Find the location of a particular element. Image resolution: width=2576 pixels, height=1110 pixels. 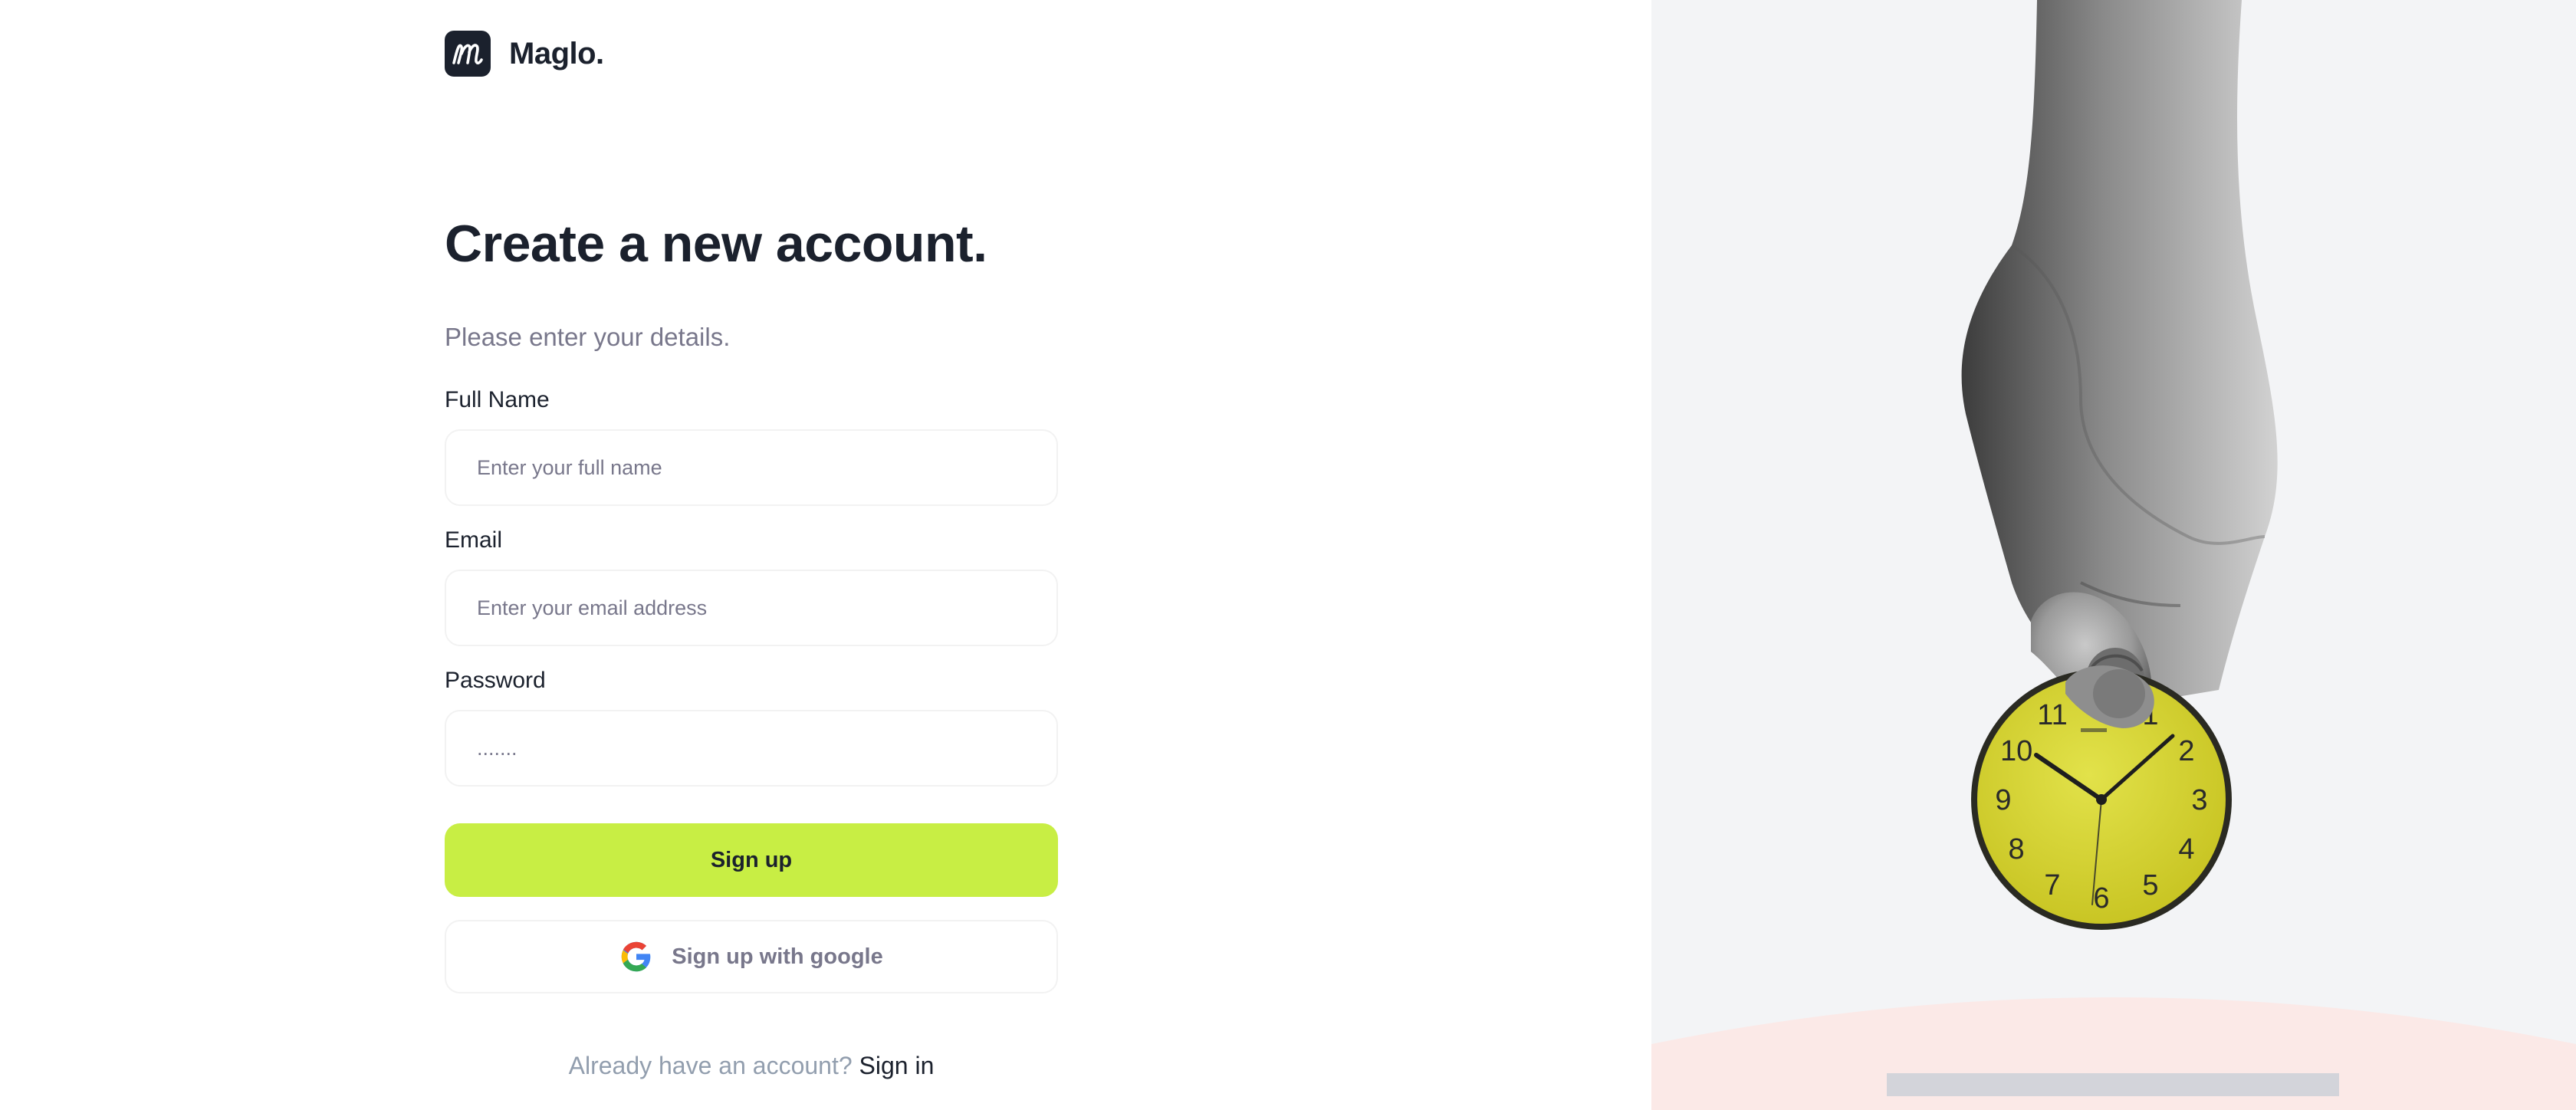

email-input is located at coordinates (752, 608).